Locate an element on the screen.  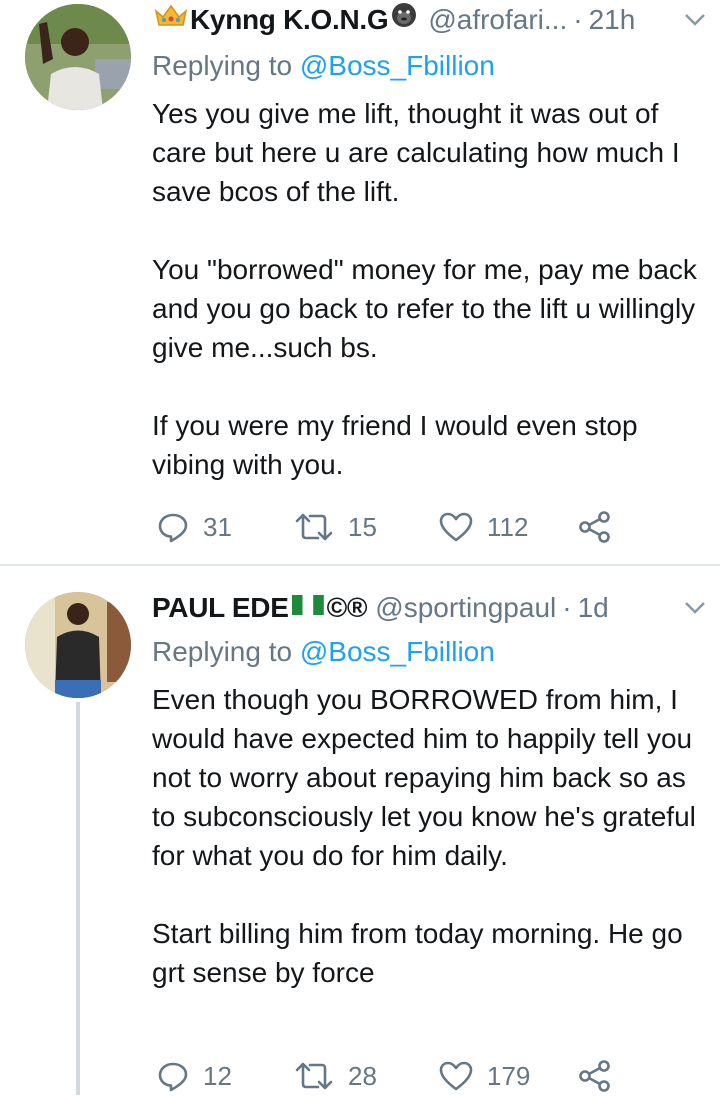
reply-button: 12 is located at coordinates (194, 1076).